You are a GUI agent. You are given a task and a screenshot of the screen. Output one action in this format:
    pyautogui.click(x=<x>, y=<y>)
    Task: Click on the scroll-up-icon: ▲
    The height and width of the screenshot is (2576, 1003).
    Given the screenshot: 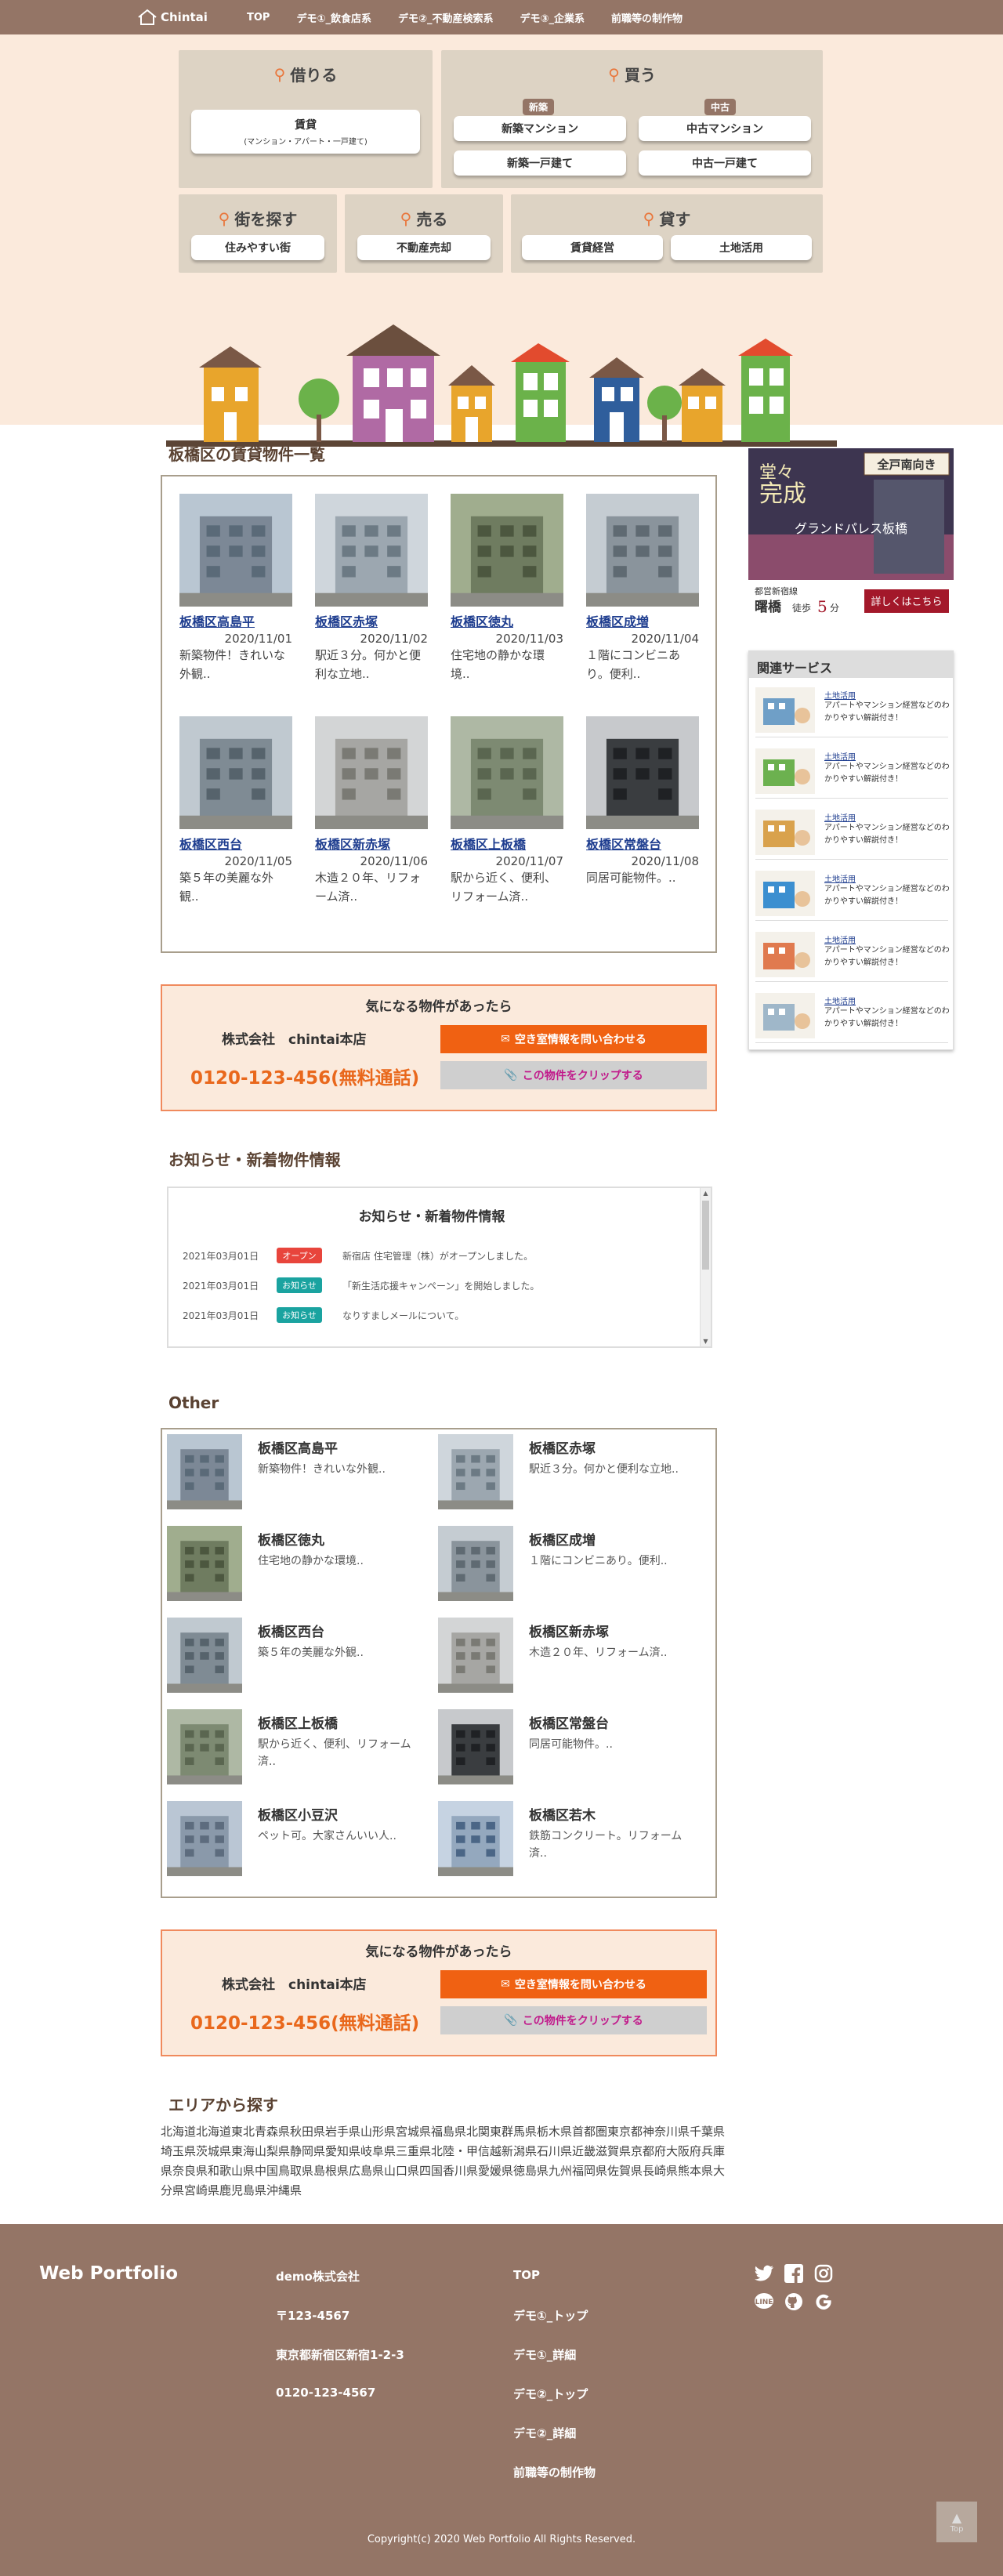 What is the action you would take?
    pyautogui.click(x=706, y=1193)
    